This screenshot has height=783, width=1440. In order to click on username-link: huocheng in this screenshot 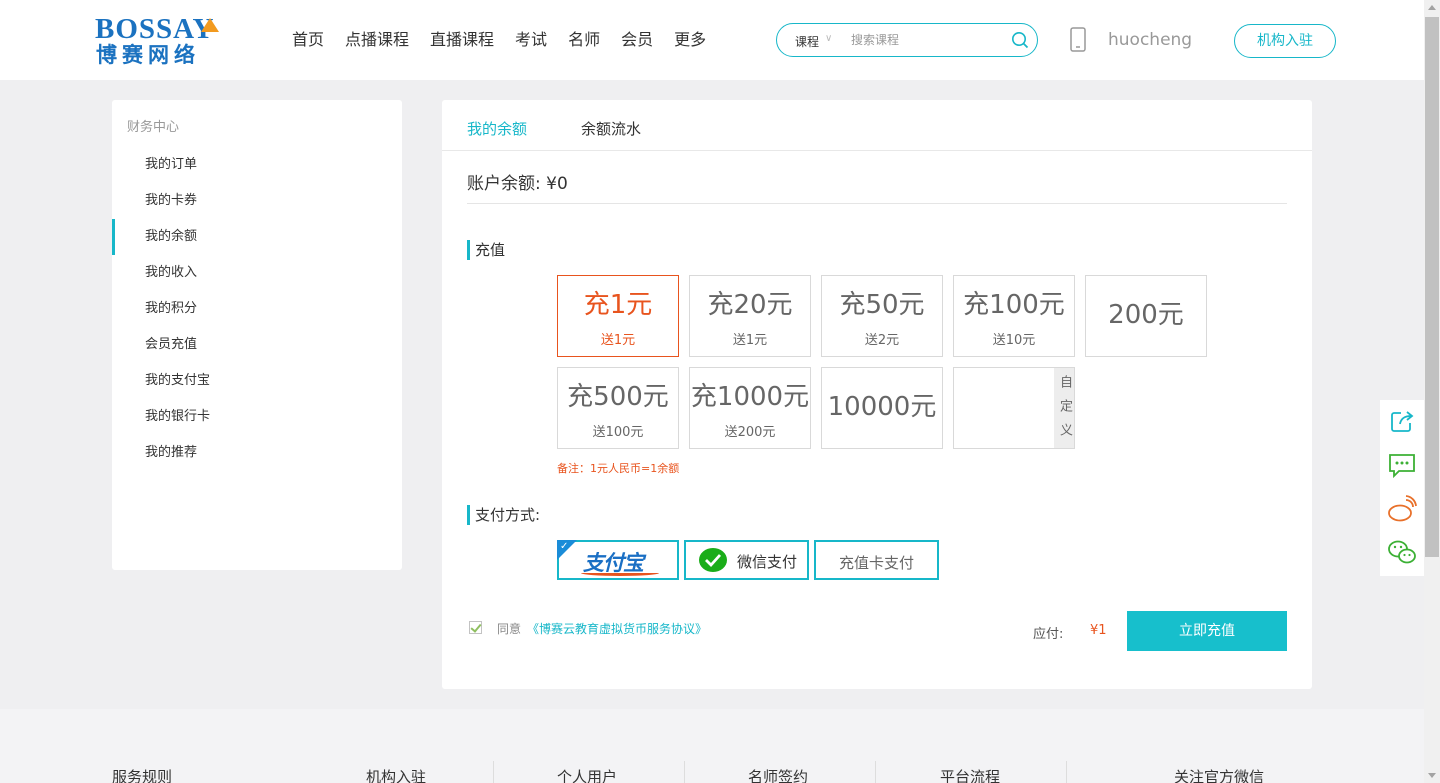, I will do `click(1150, 40)`.